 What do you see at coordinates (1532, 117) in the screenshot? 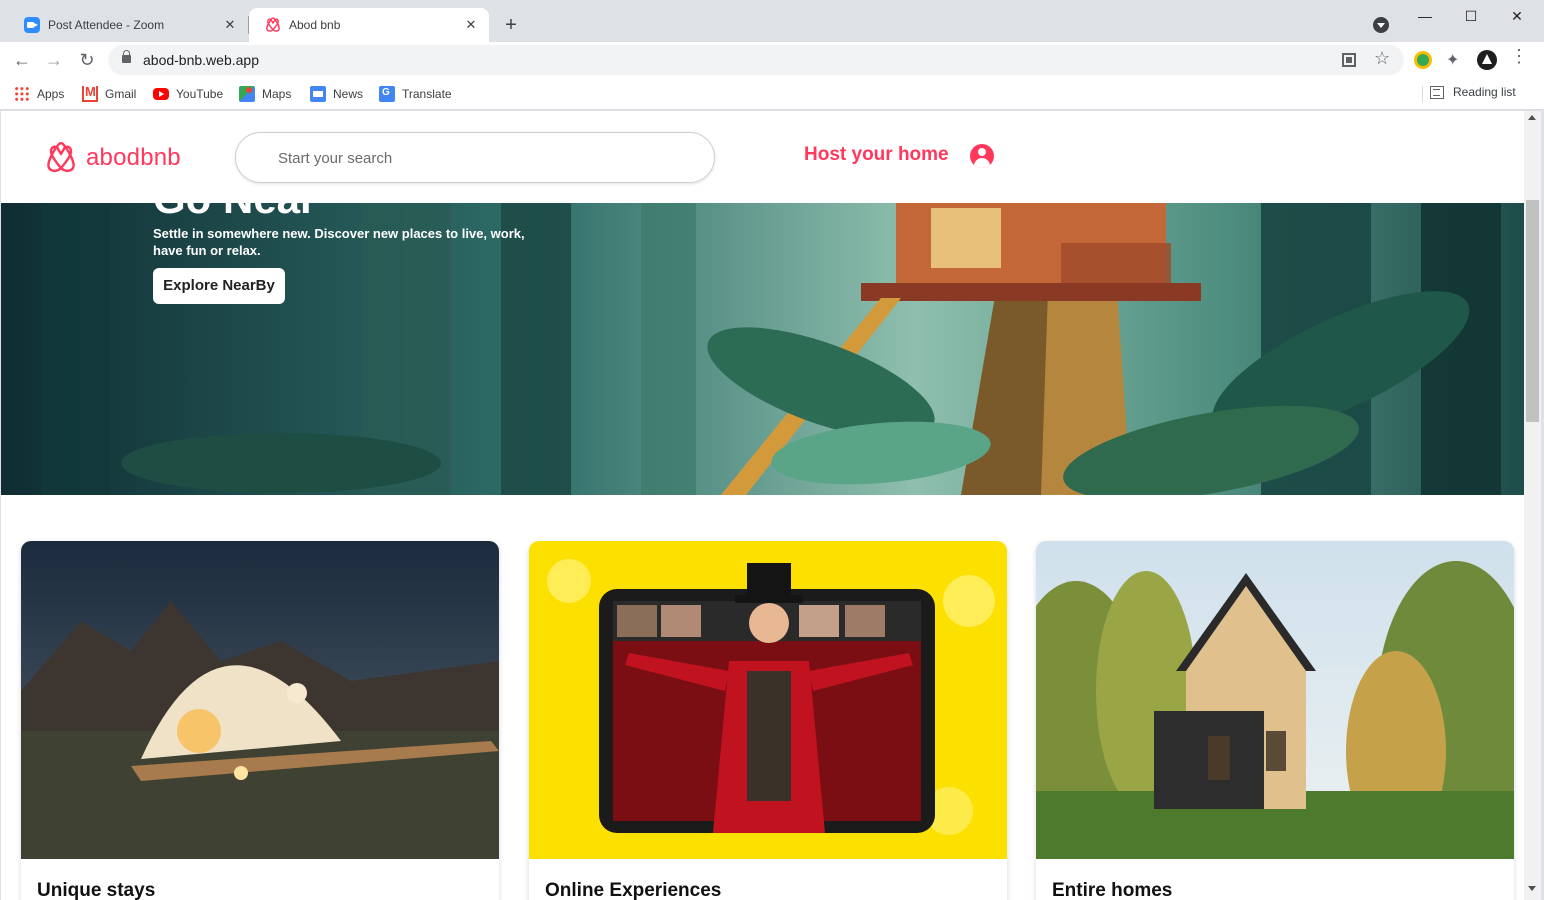
I see `scroll-up-arrow-icon` at bounding box center [1532, 117].